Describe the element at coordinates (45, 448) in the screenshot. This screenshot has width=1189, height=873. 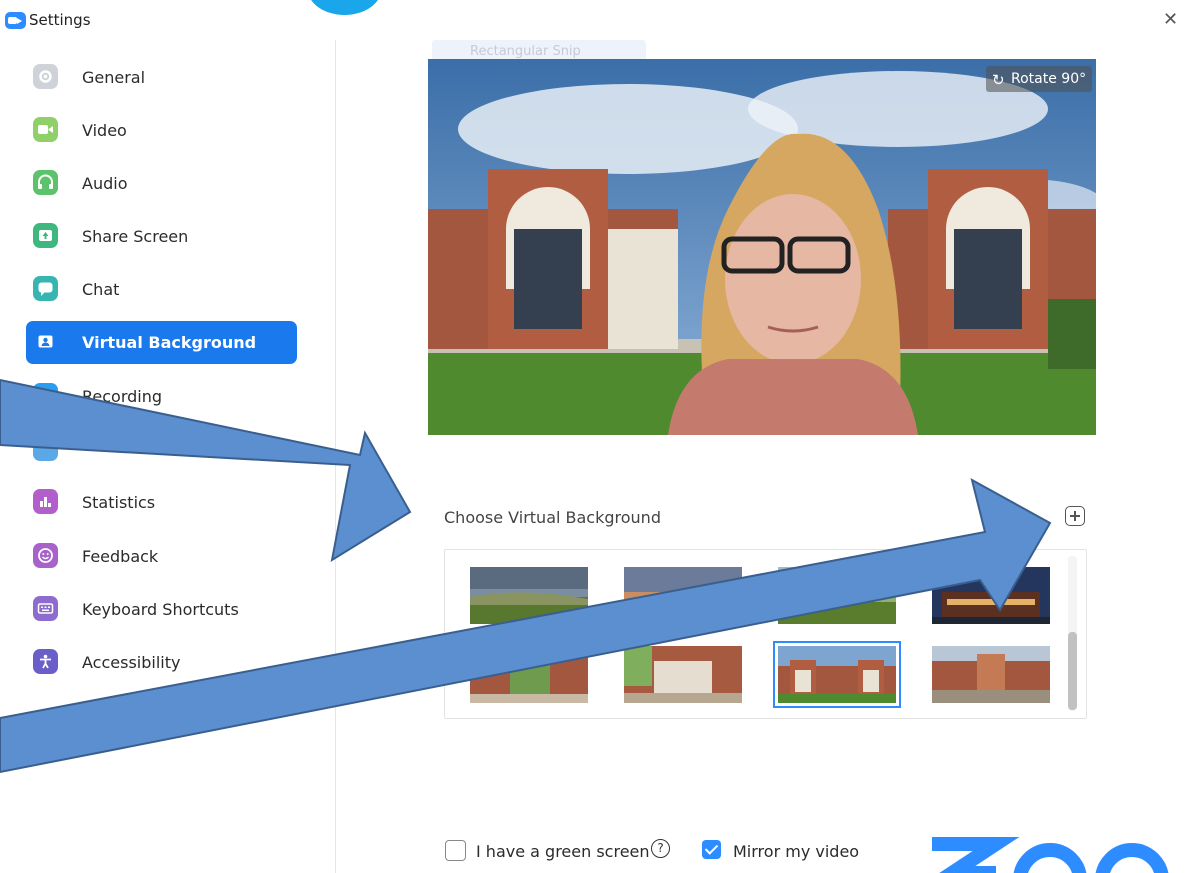
I see `profile-icon` at that location.